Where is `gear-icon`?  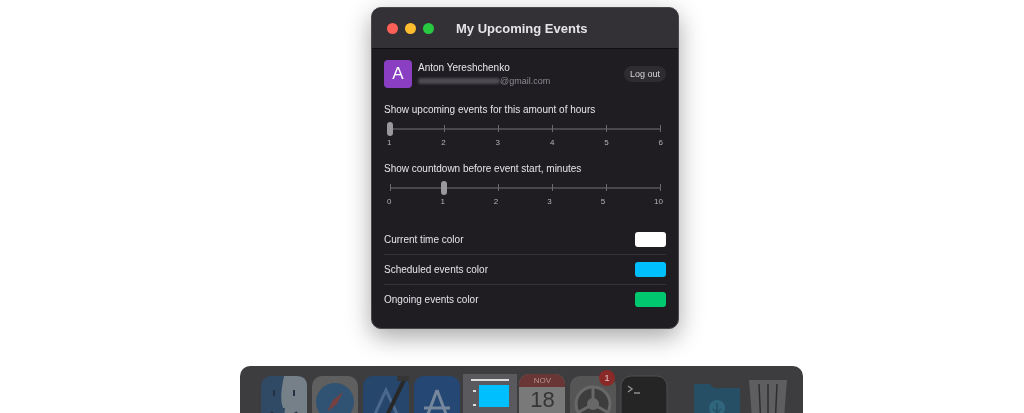 gear-icon is located at coordinates (592, 394).